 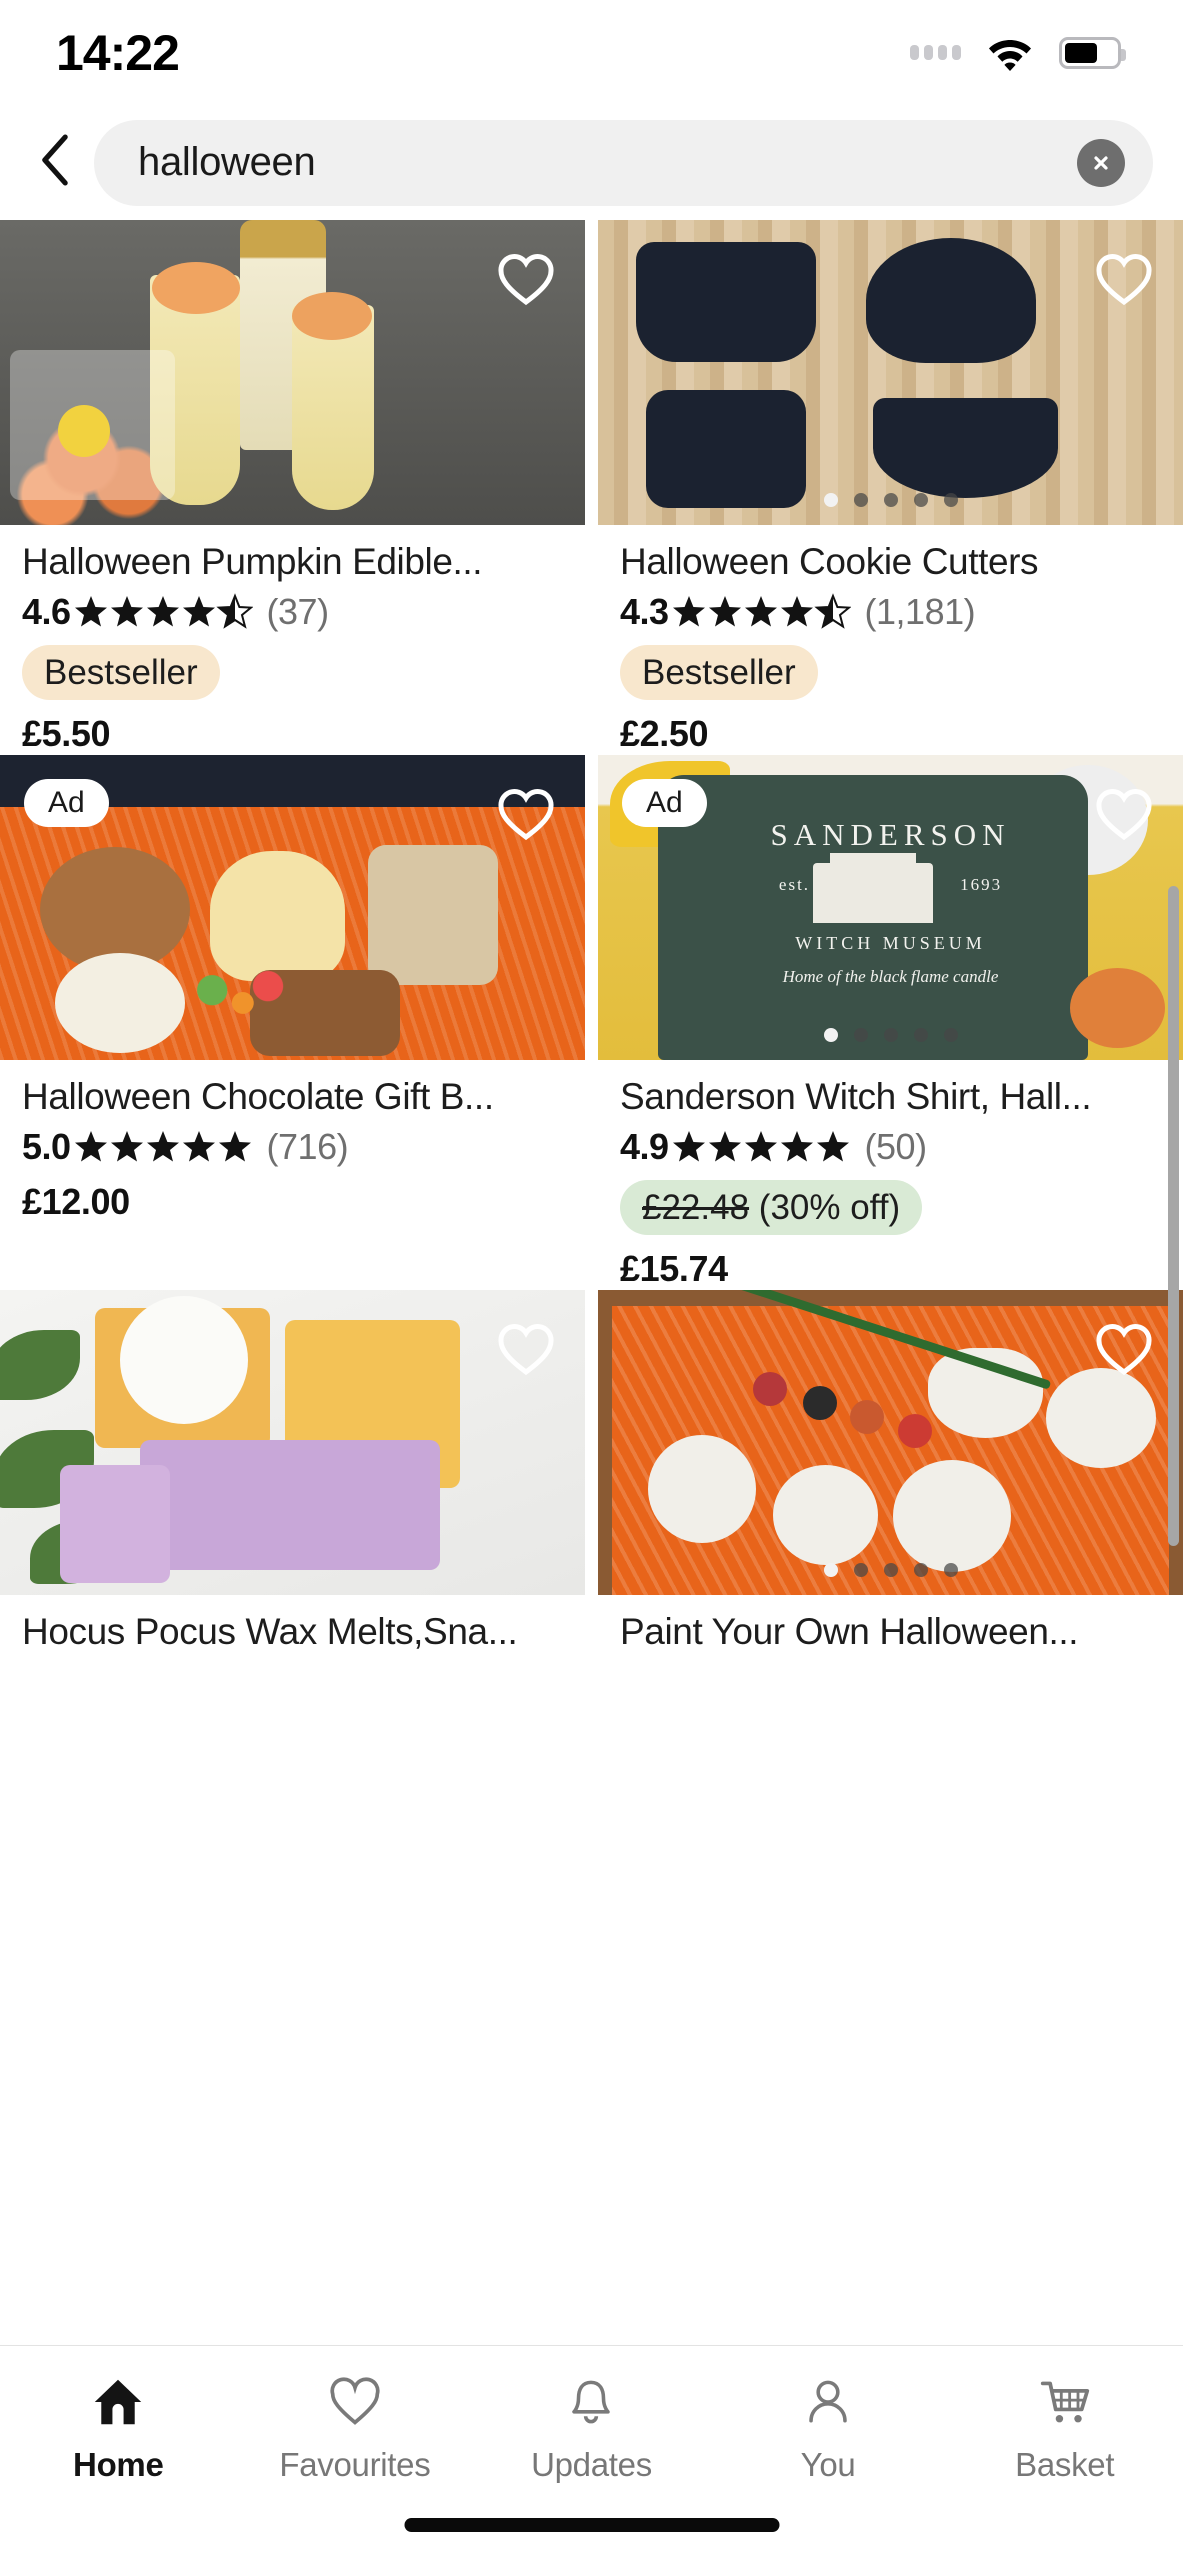 I want to click on tab-basket-label: Basket, so click(x=1065, y=2464).